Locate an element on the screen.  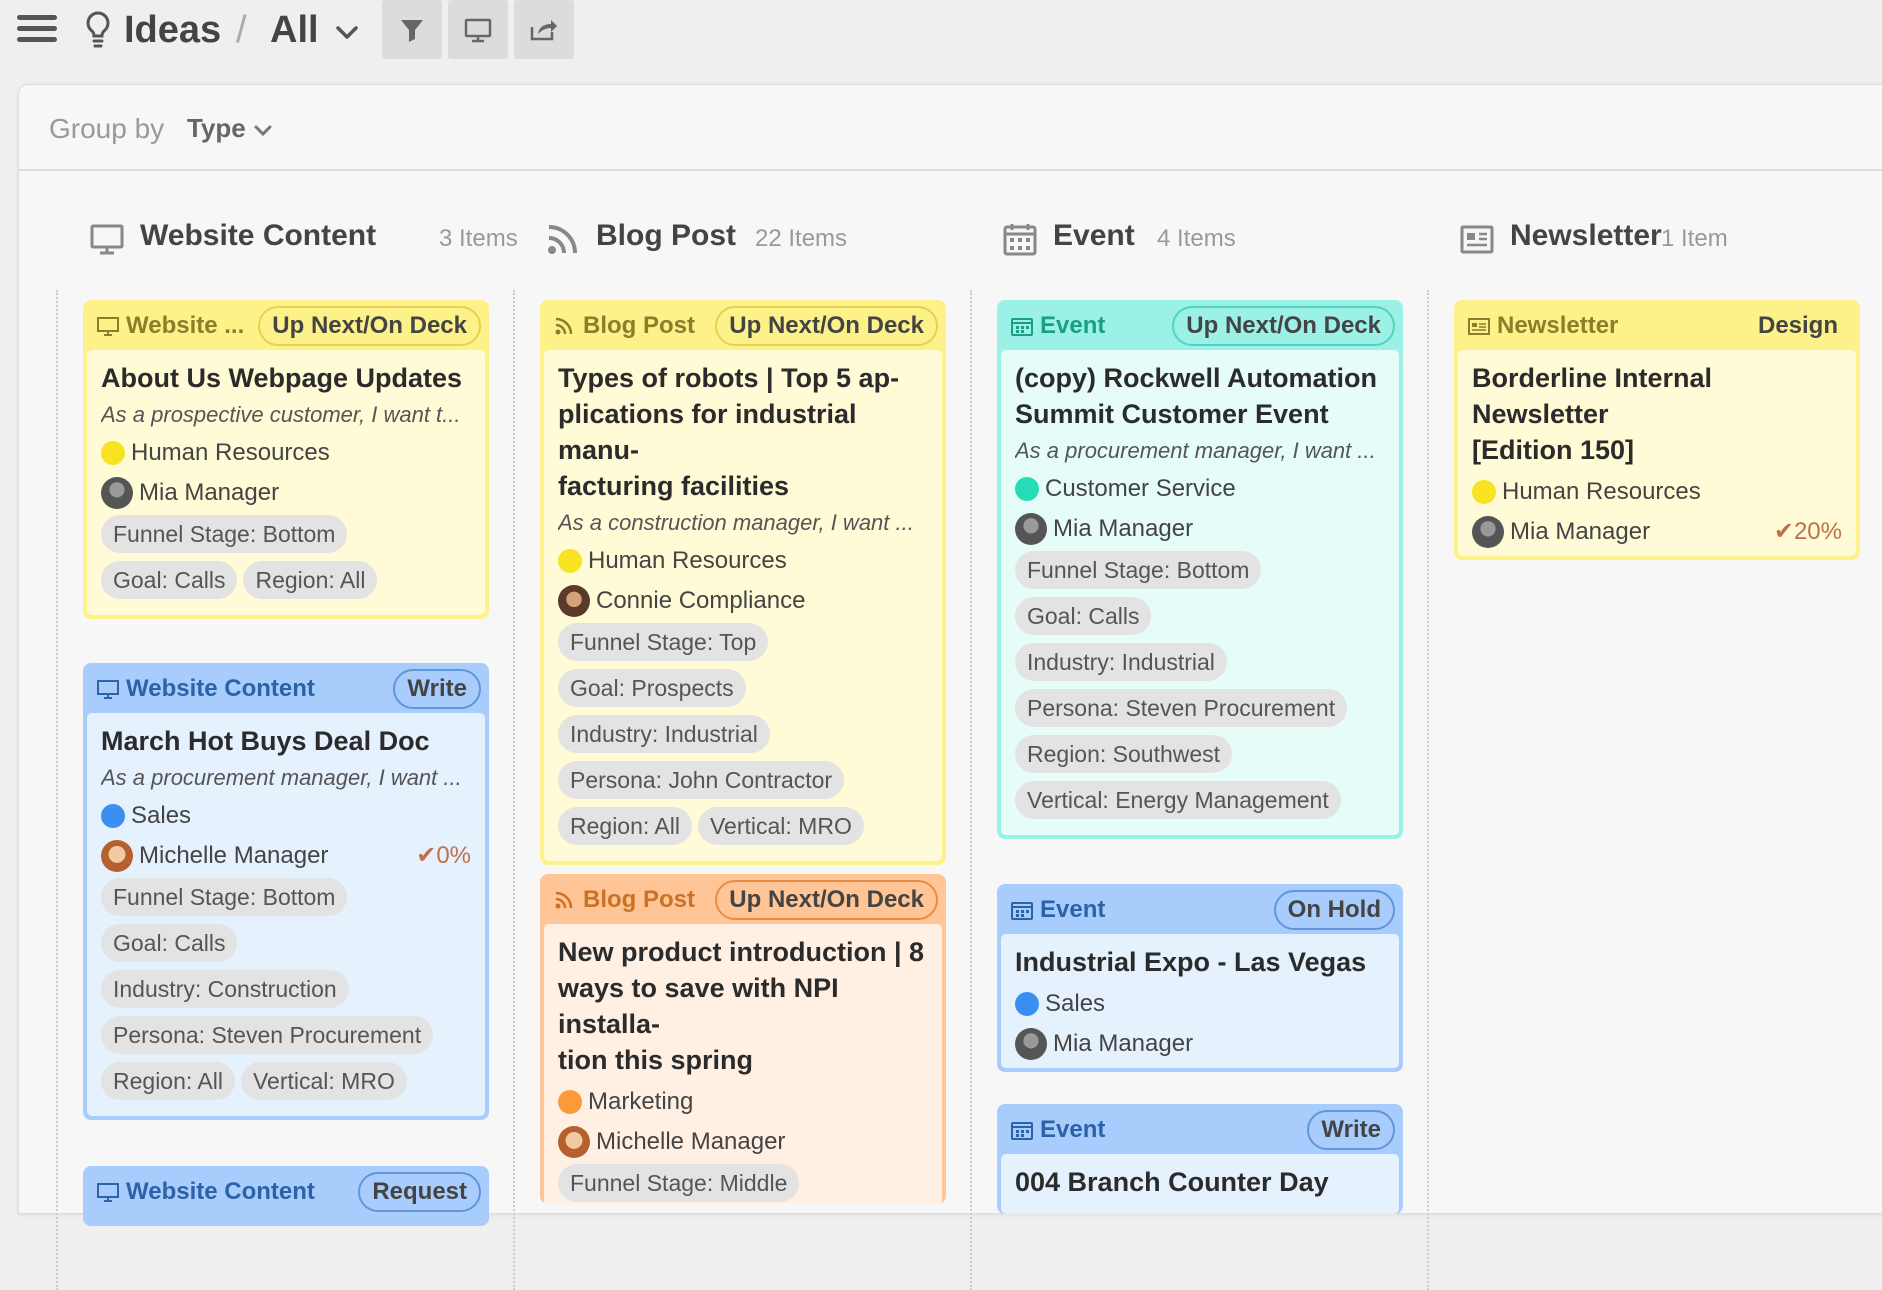
card-header: Event Up Next/On Deck is located at coordinates (1200, 325).